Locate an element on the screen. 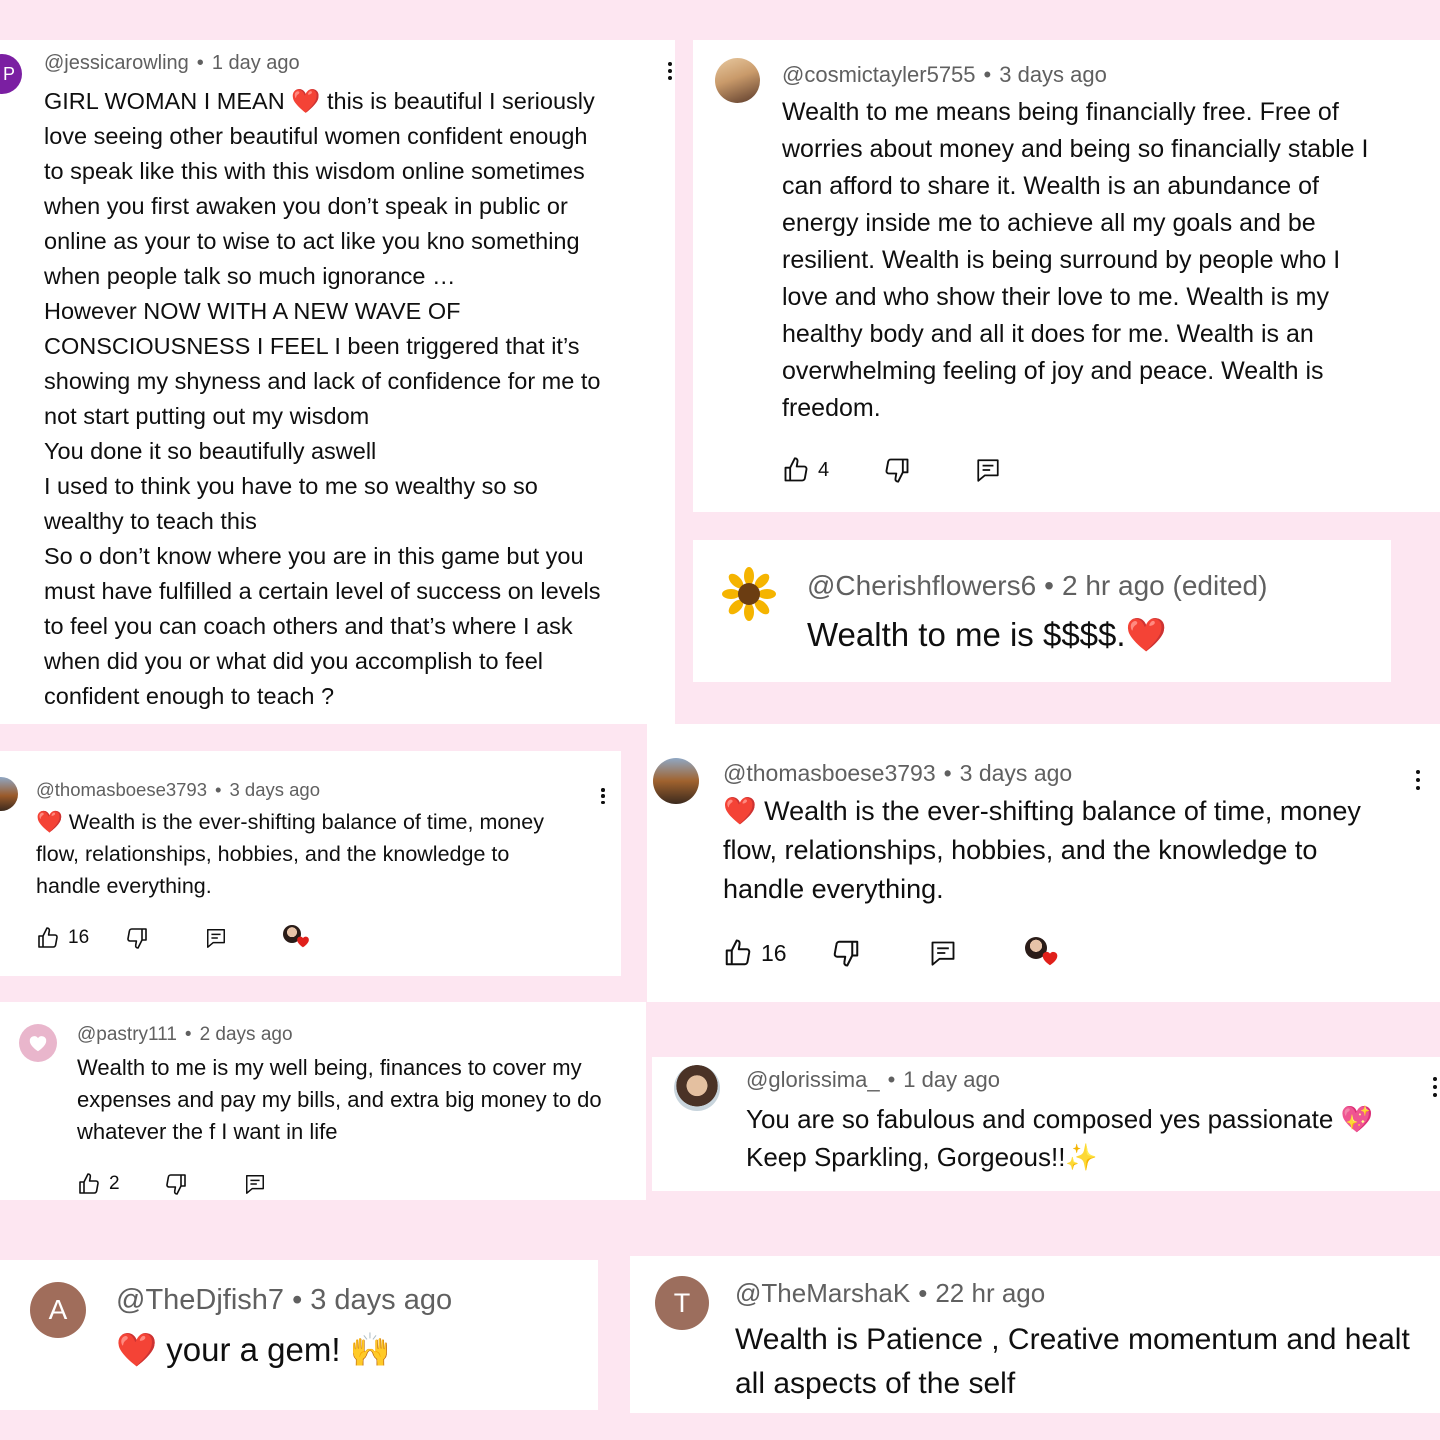 The width and height of the screenshot is (1440, 1440). avatar-letter: P is located at coordinates (8, 73).